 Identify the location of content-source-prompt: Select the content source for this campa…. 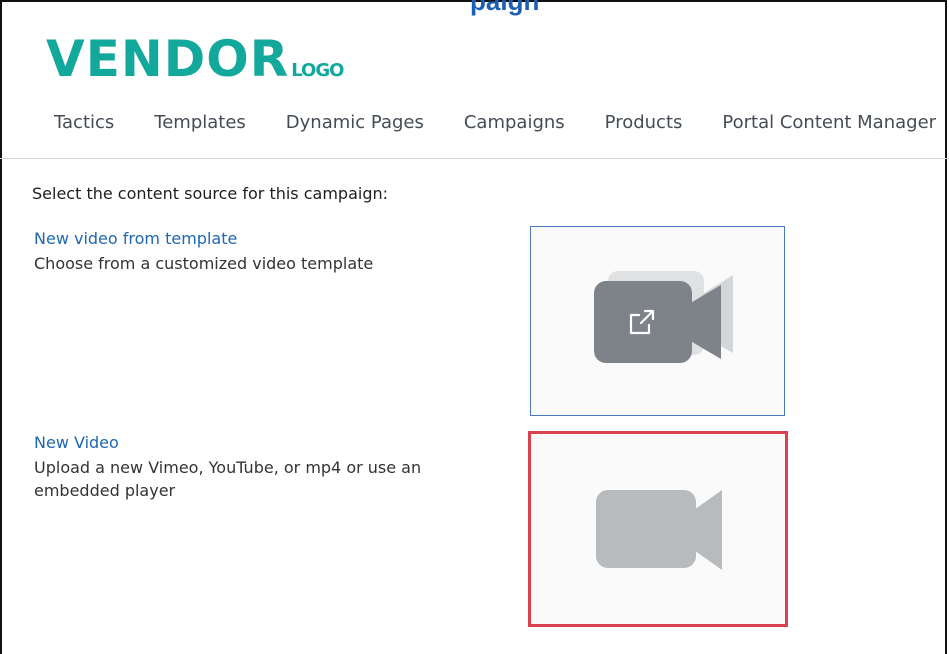
(210, 193).